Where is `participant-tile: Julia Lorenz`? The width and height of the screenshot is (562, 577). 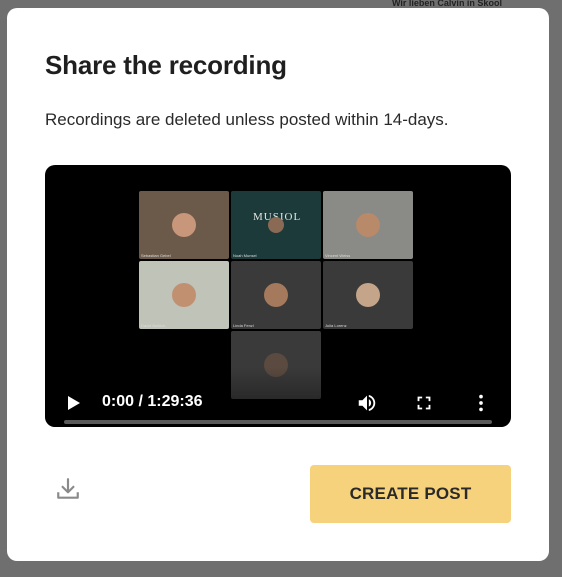 participant-tile: Julia Lorenz is located at coordinates (368, 295).